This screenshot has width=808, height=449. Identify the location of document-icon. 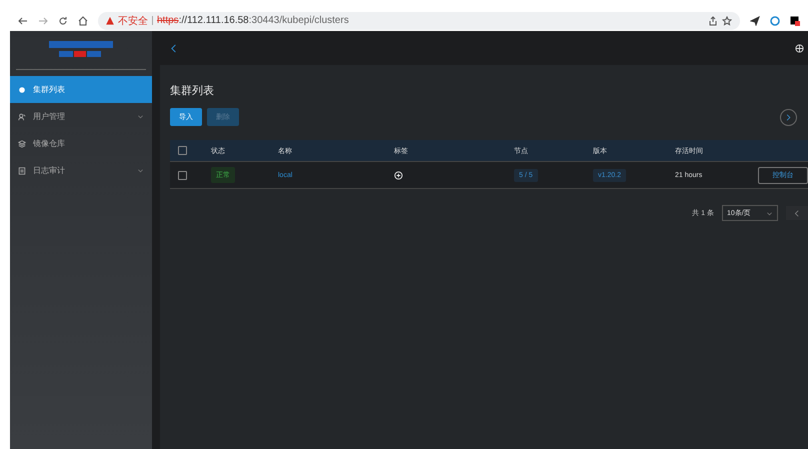
(22, 170).